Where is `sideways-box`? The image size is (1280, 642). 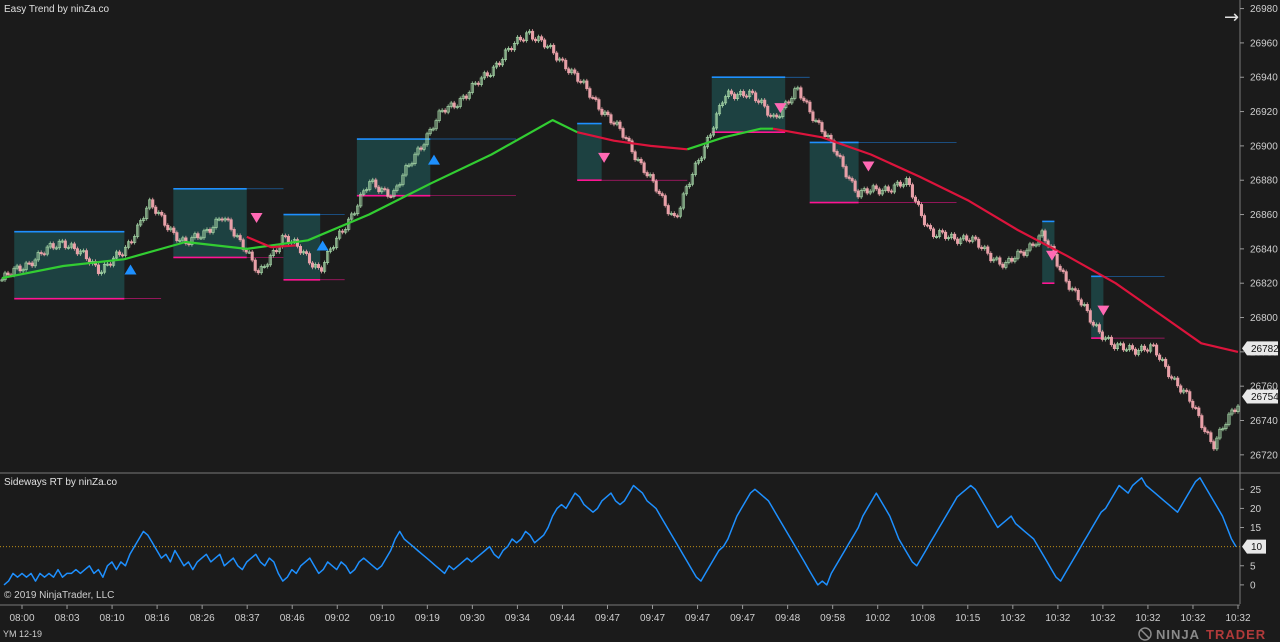 sideways-box is located at coordinates (393, 167).